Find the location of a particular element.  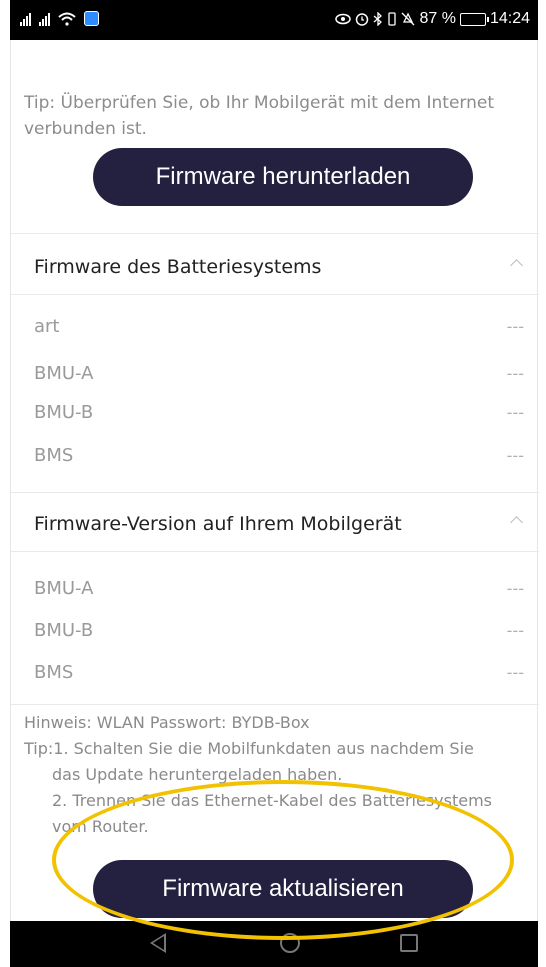

bluetooth-icon is located at coordinates (378, 19).